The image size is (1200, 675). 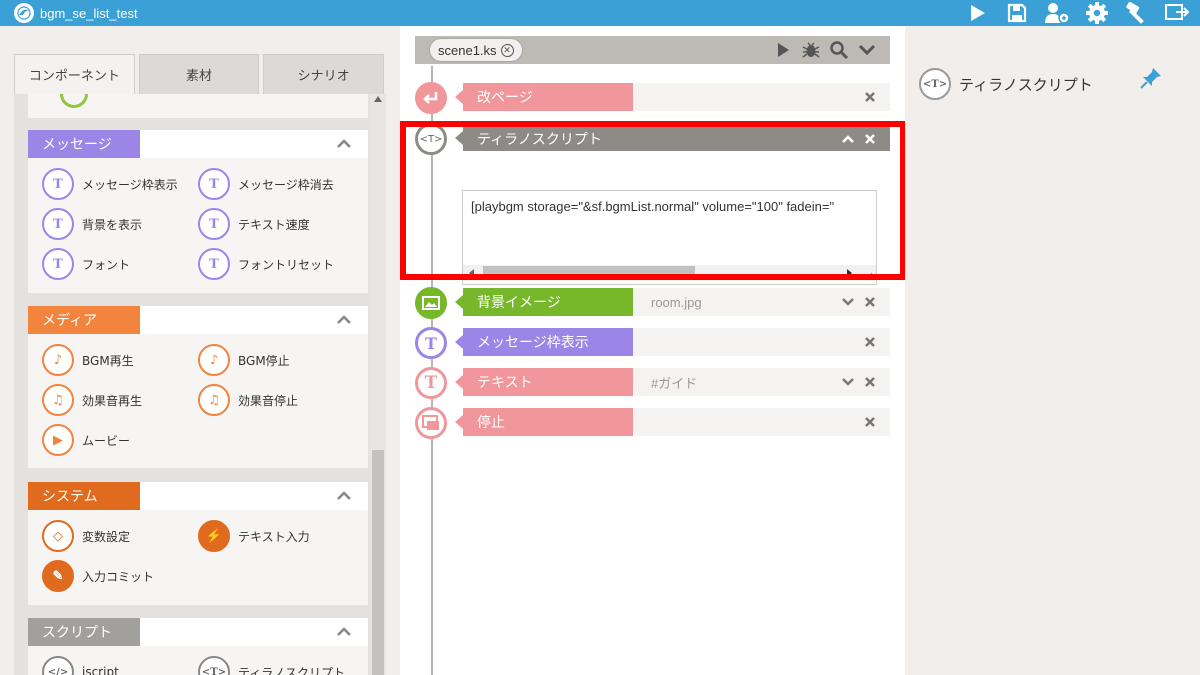 What do you see at coordinates (1017, 13) in the screenshot?
I see `save-icon` at bounding box center [1017, 13].